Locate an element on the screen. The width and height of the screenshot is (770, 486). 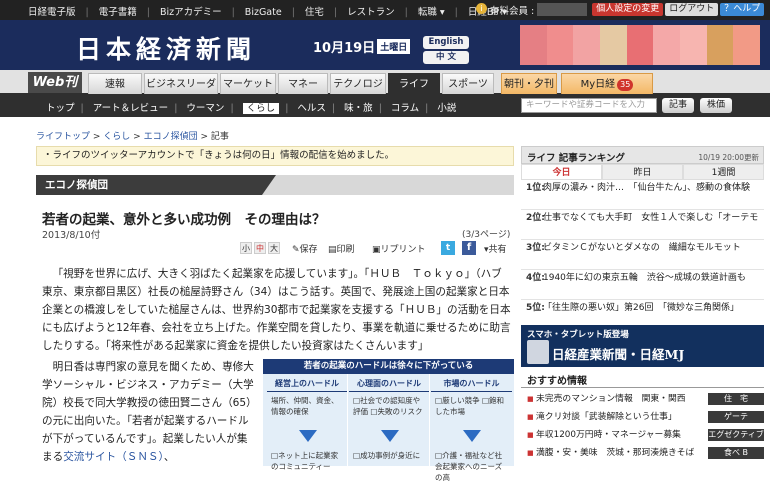
logout-button: ログアウト is located at coordinates (692, 9).